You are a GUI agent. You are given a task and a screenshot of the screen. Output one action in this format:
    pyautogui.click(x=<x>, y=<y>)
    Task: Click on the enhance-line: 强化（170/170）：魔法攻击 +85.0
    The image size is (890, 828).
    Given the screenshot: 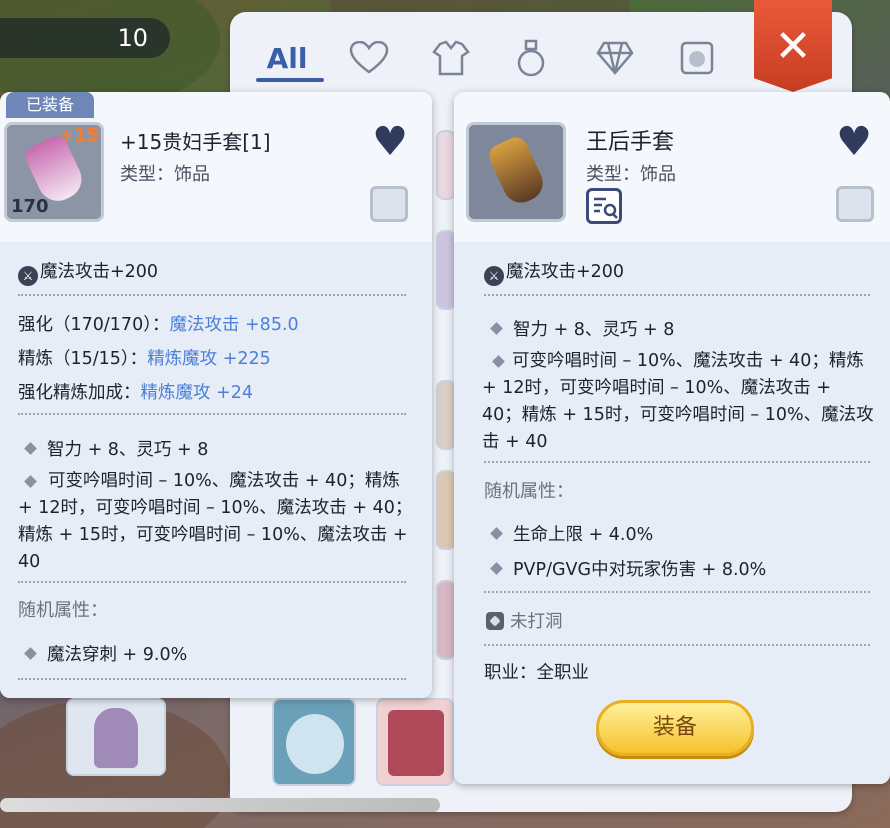 What is the action you would take?
    pyautogui.click(x=158, y=325)
    